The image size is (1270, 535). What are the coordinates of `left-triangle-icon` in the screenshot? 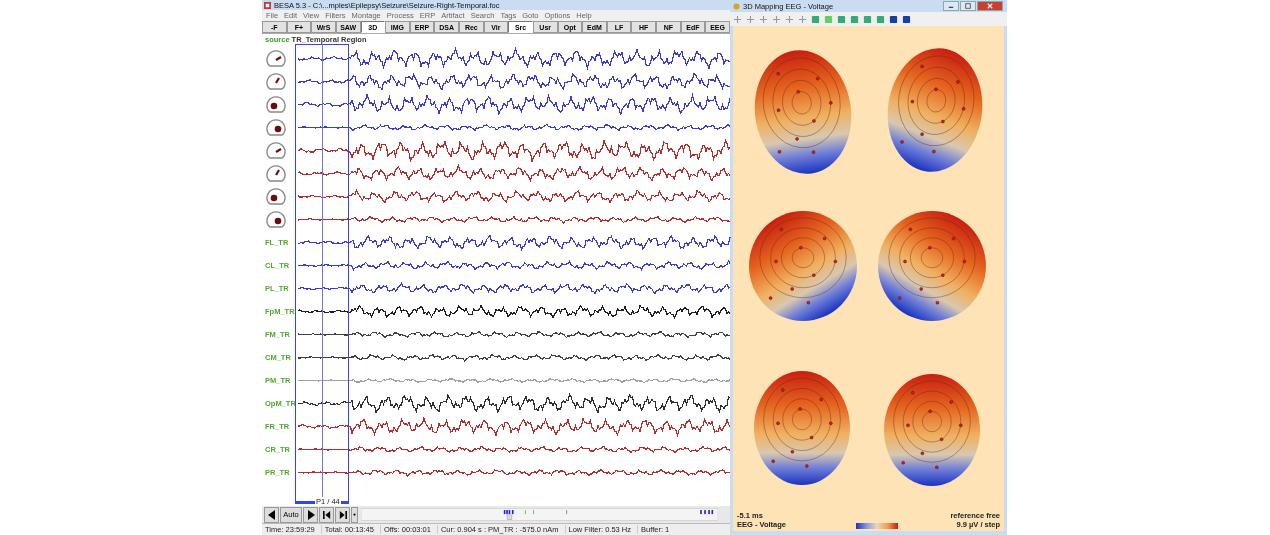 It's located at (271, 514).